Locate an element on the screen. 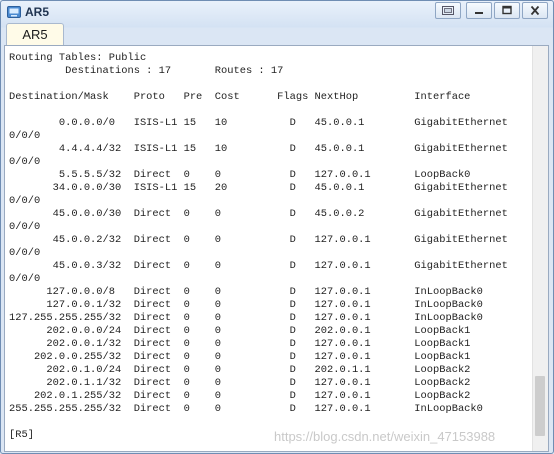 Image resolution: width=554 pixels, height=454 pixels. tab-strip: AR5 is located at coordinates (277, 34).